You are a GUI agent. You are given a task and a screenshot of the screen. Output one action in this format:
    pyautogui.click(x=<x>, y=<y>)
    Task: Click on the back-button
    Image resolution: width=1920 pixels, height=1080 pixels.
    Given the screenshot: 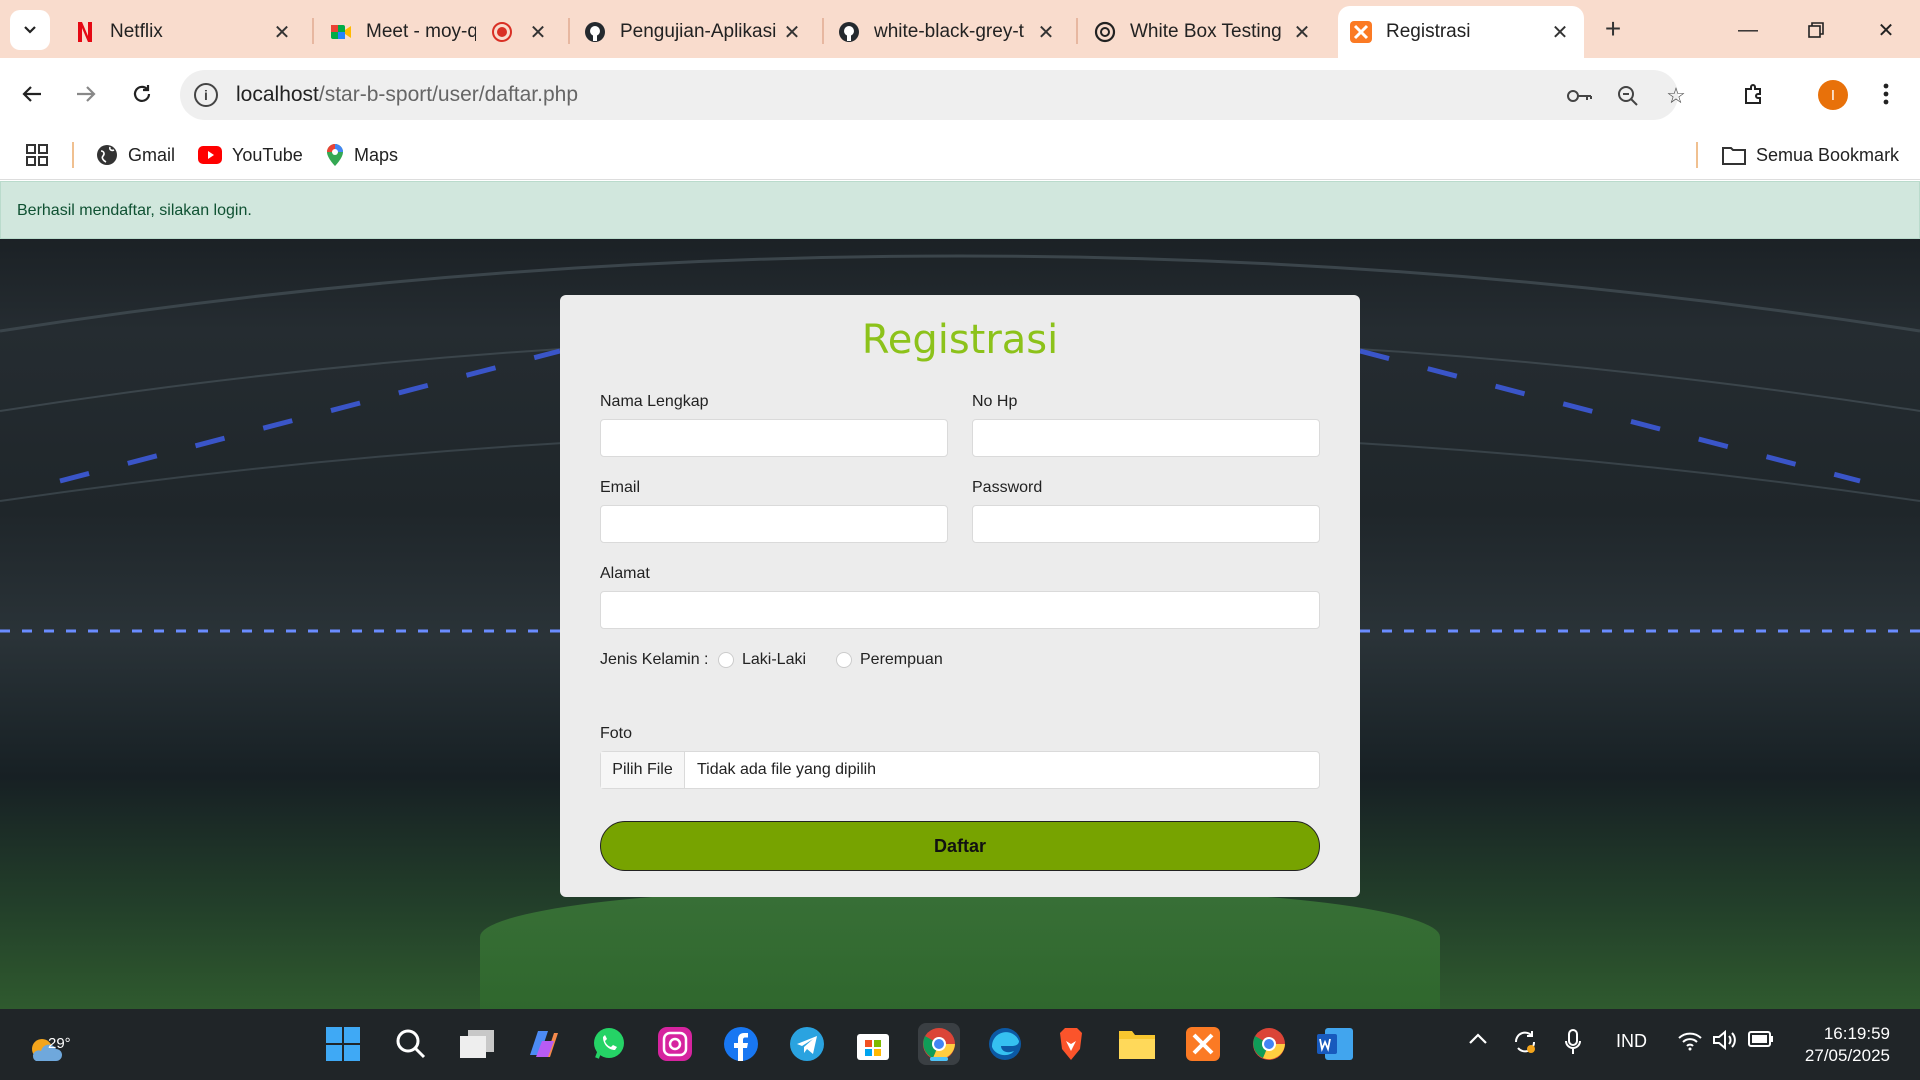 What is the action you would take?
    pyautogui.click(x=32, y=94)
    